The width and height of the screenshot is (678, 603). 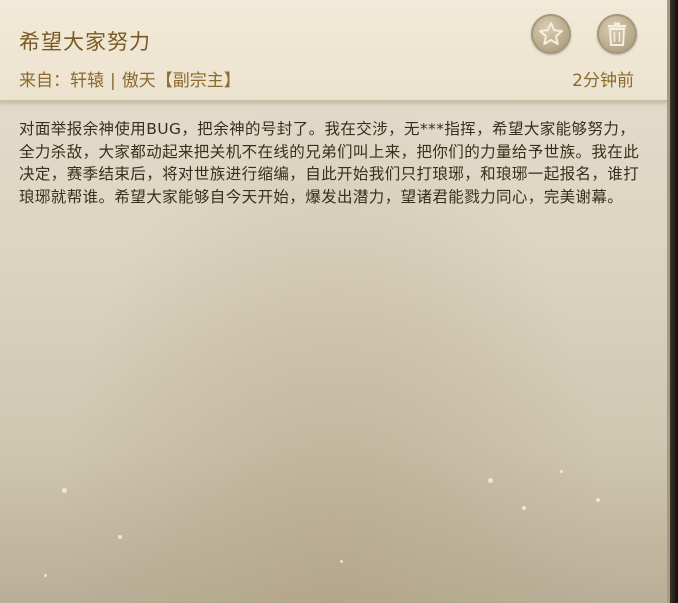 What do you see at coordinates (181, 81) in the screenshot?
I see `sender-title: 傲天【副宗主】` at bounding box center [181, 81].